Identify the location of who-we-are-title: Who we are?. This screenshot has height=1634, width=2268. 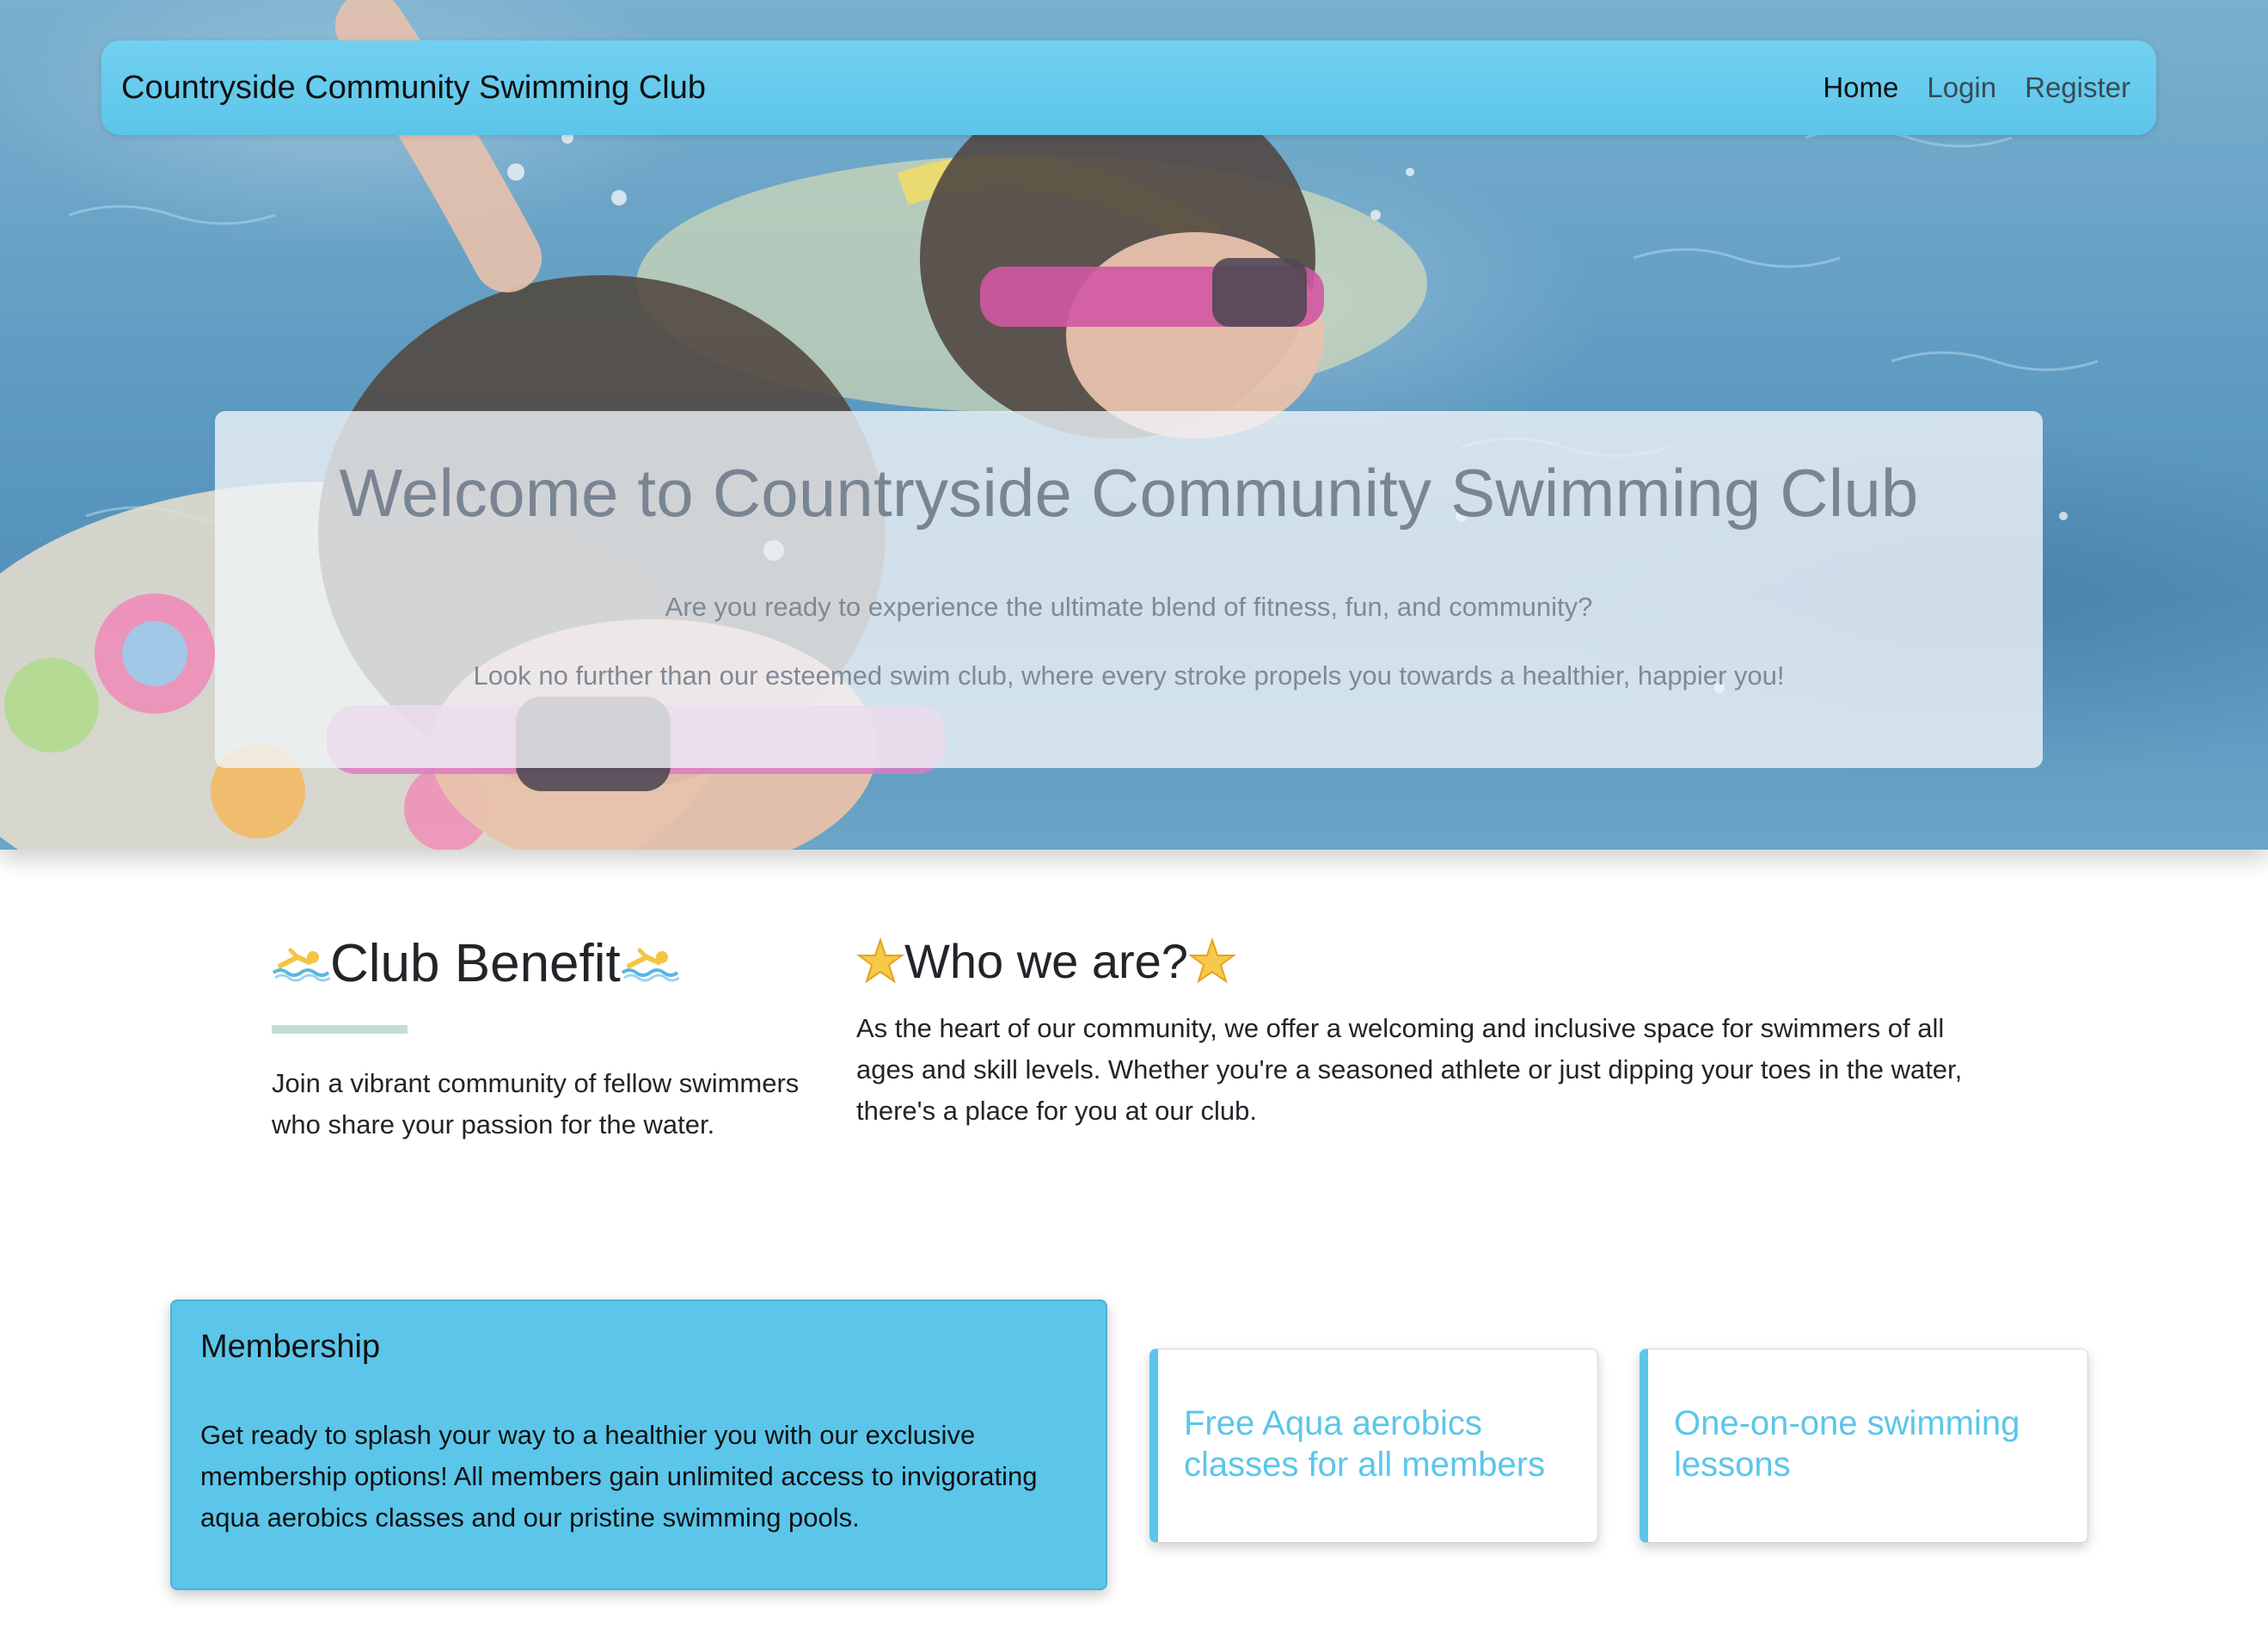
(1046, 961).